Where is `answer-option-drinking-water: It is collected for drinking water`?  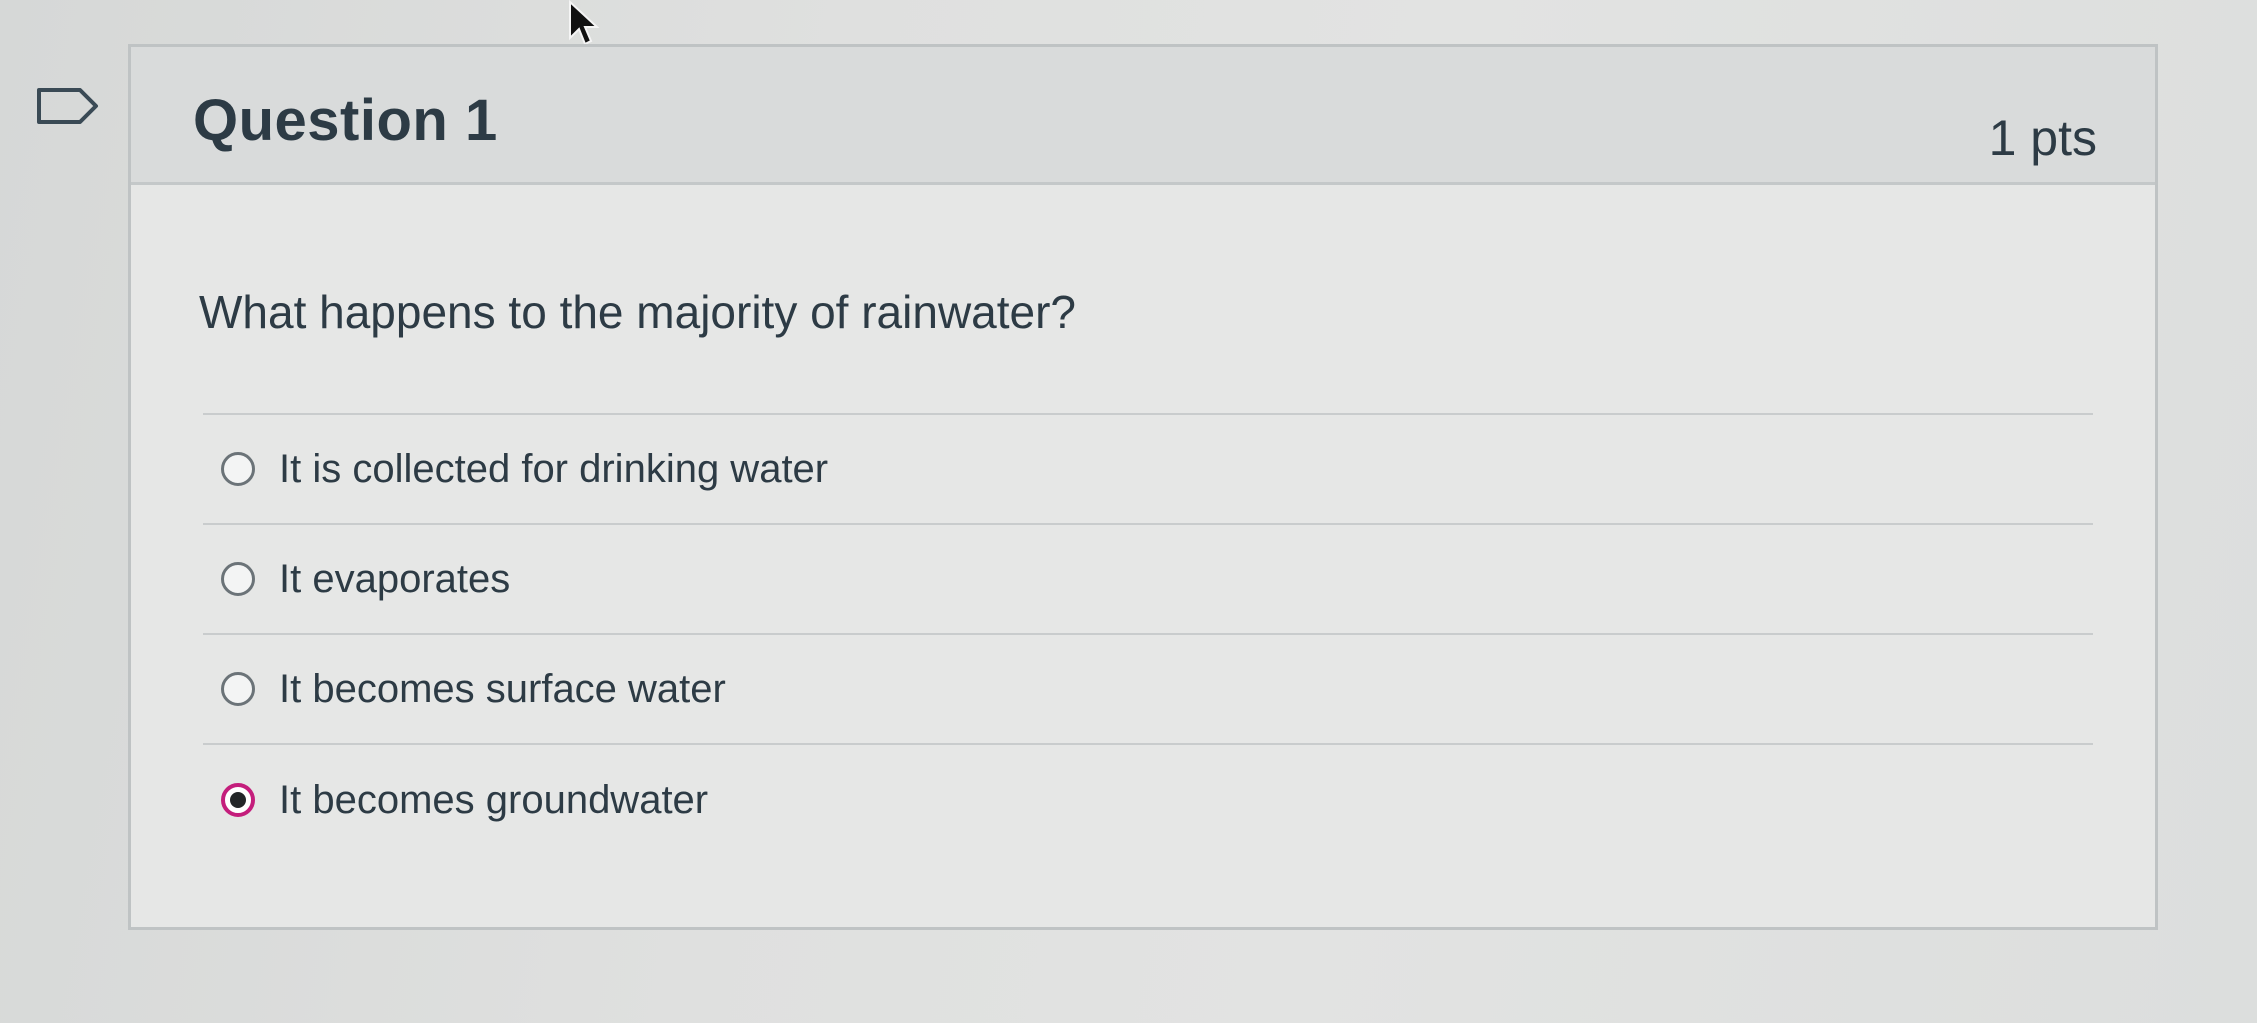 answer-option-drinking-water: It is collected for drinking water is located at coordinates (1148, 470).